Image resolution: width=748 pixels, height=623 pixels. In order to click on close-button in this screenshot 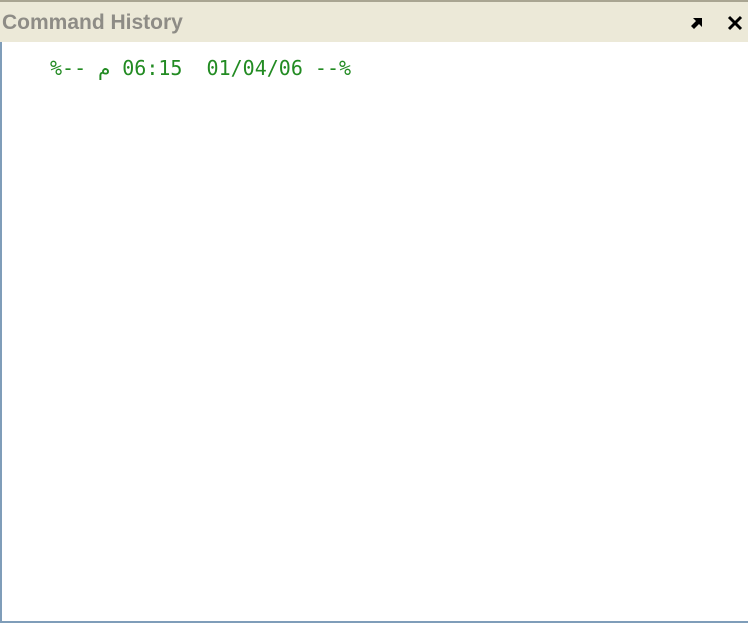, I will do `click(735, 23)`.